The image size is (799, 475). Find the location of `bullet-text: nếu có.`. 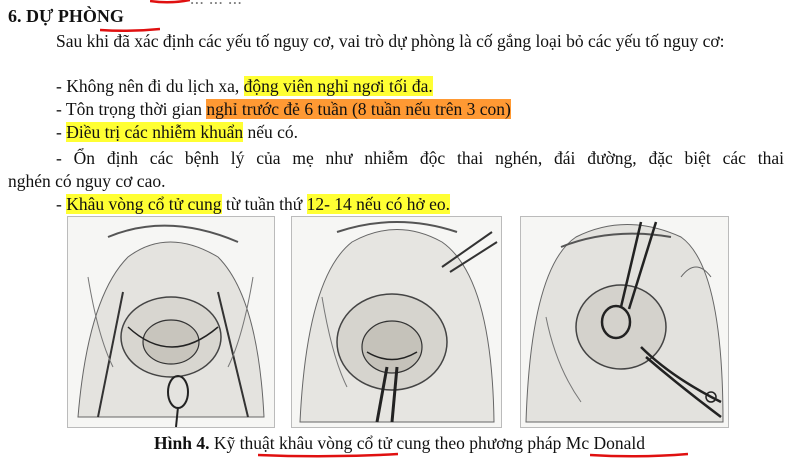

bullet-text: nếu có. is located at coordinates (271, 132).